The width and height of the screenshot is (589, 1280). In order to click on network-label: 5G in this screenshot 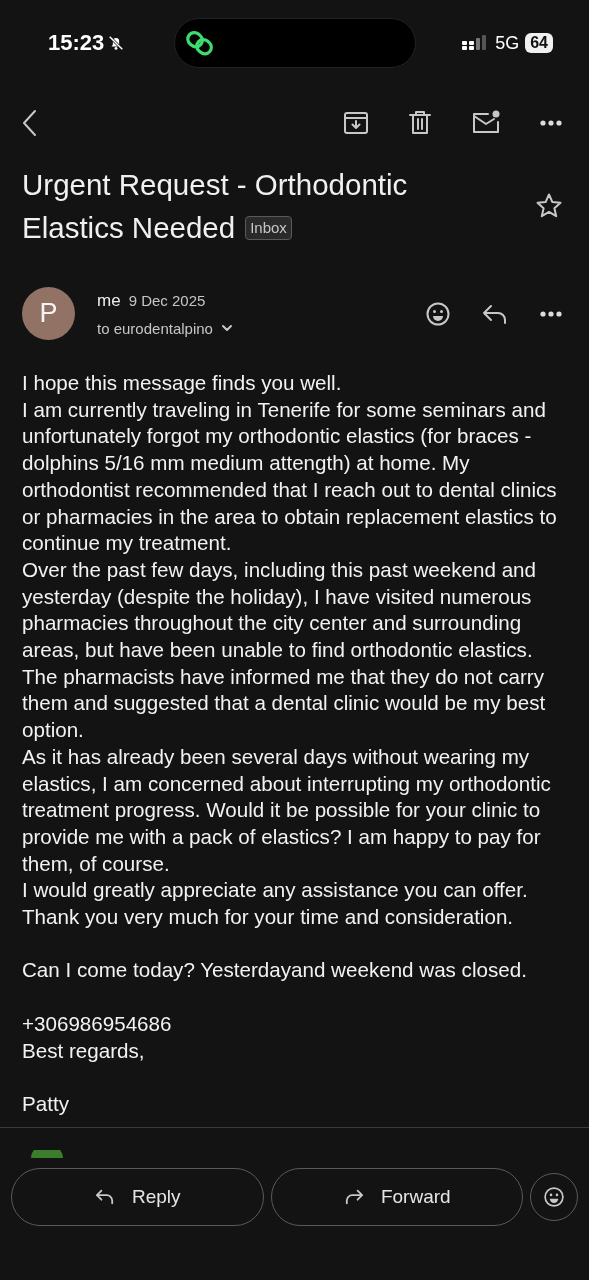, I will do `click(507, 43)`.